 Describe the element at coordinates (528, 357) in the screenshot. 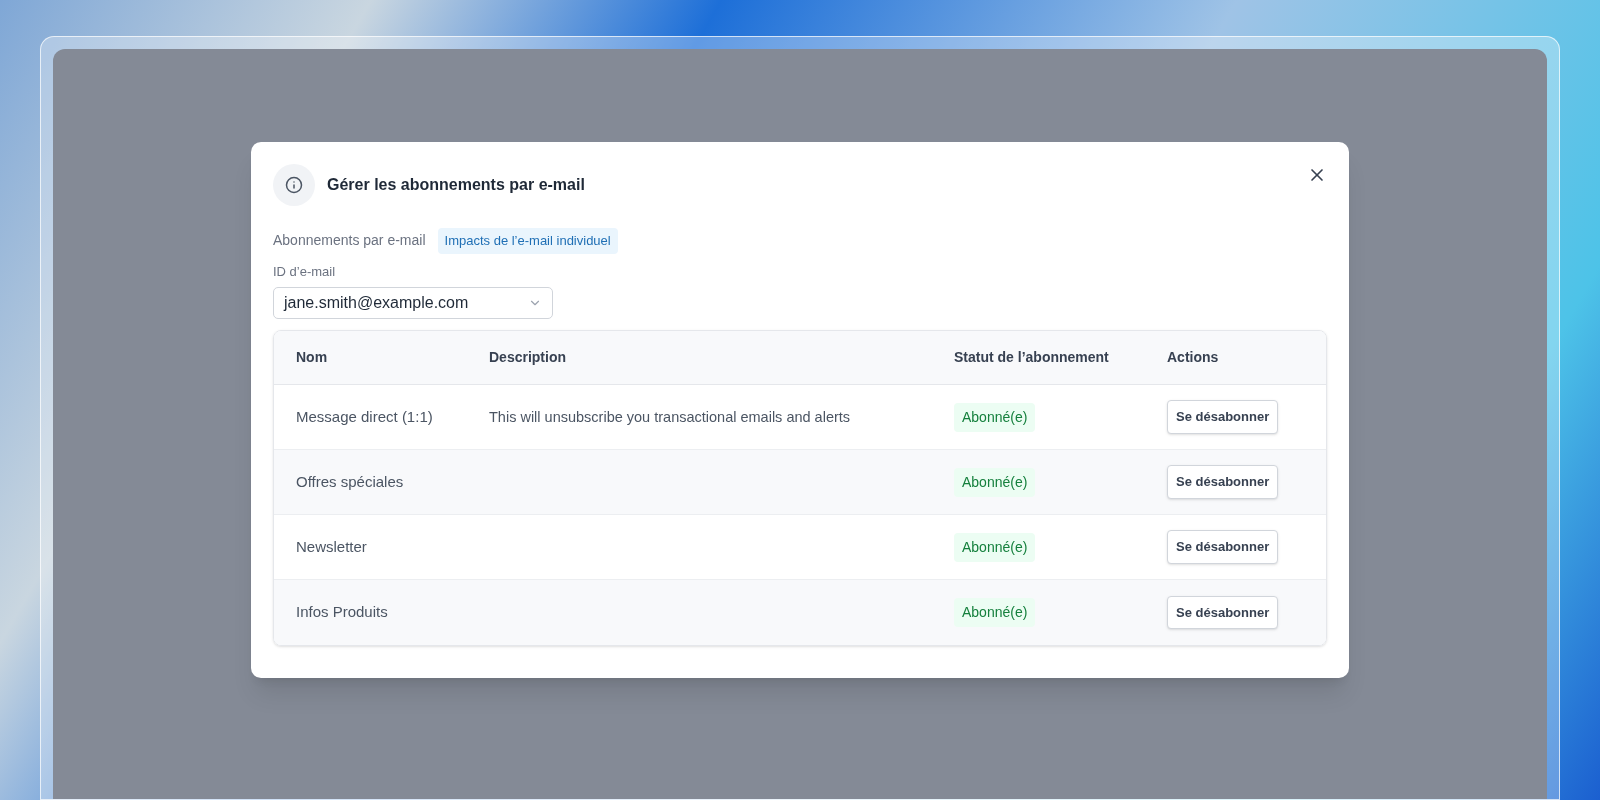

I see `column-header: Description` at that location.